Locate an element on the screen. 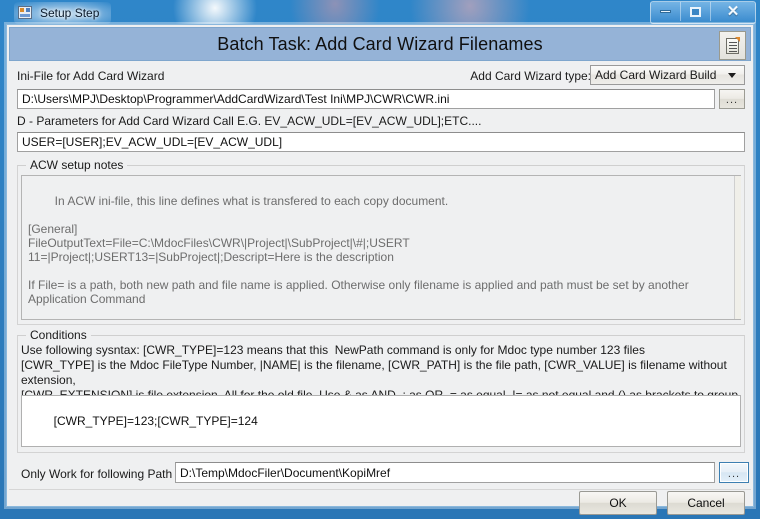 The image size is (760, 519). ini-file-label: Ini-File for Add Card Wizard is located at coordinates (91, 76).